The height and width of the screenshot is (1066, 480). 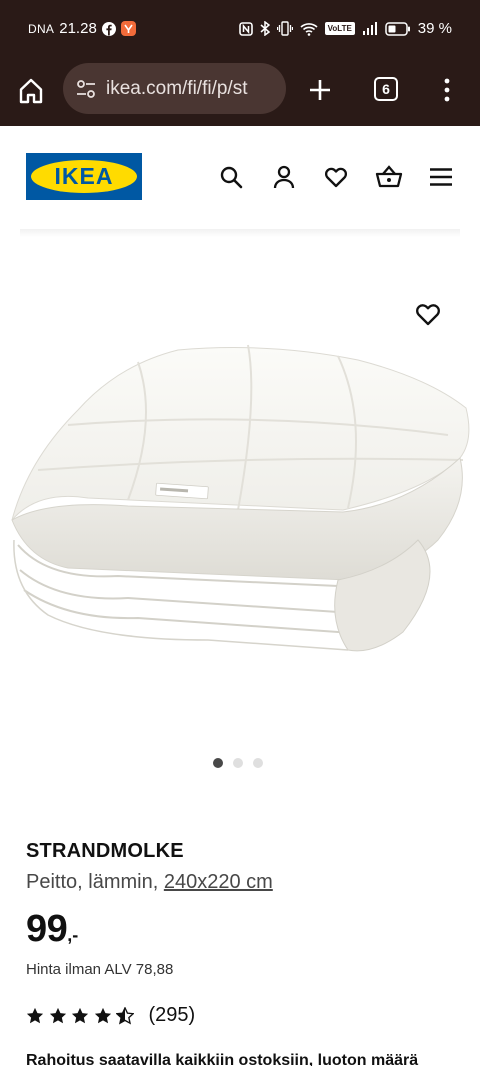 What do you see at coordinates (73, 935) in the screenshot?
I see `price-suffix: ,-` at bounding box center [73, 935].